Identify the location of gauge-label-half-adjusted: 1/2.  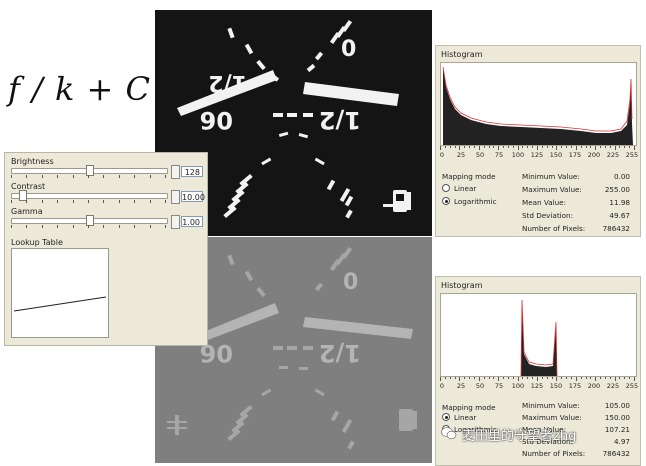
(340, 353).